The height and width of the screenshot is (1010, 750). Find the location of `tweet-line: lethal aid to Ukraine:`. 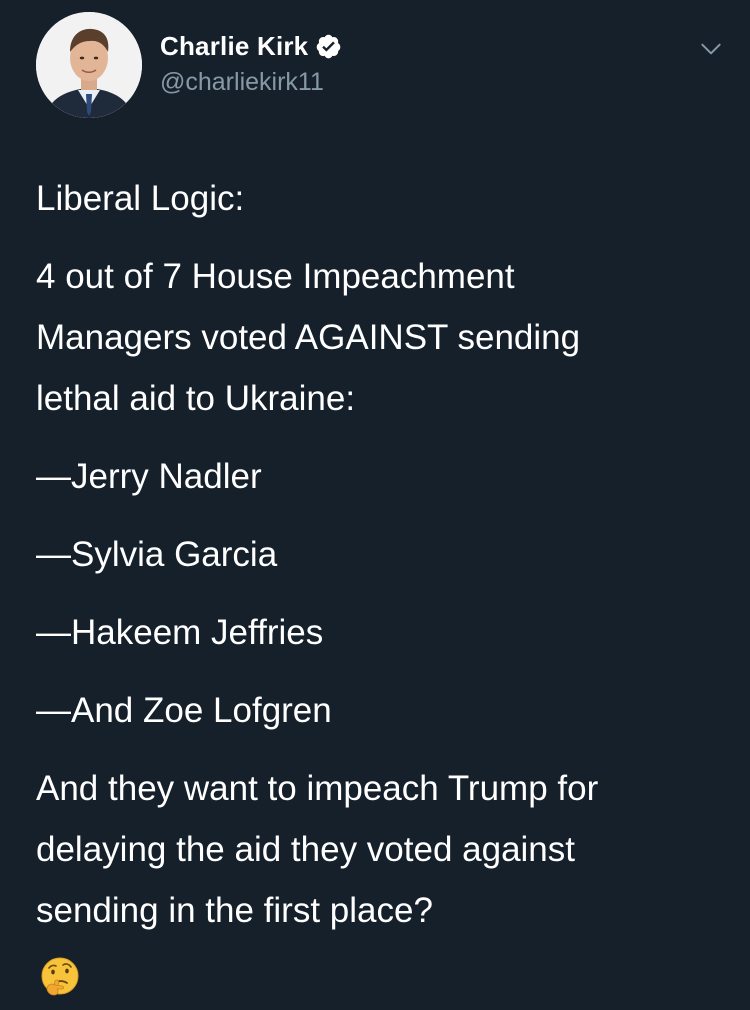

tweet-line: lethal aid to Ukraine: is located at coordinates (196, 398).